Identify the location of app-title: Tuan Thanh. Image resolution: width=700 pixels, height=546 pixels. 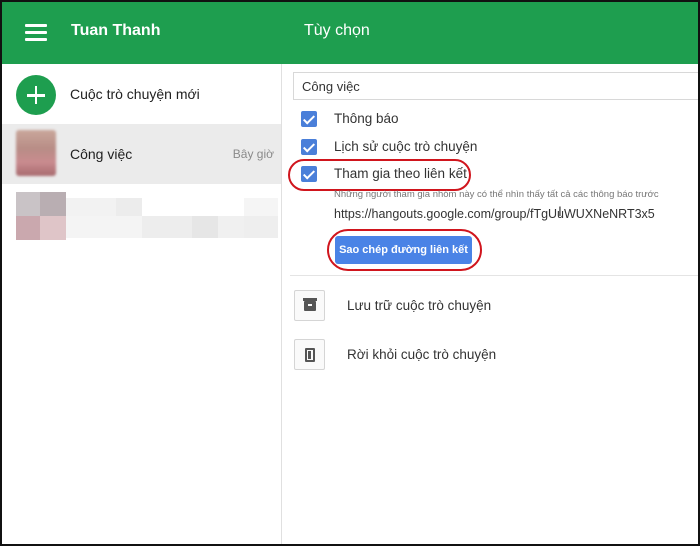
(116, 30).